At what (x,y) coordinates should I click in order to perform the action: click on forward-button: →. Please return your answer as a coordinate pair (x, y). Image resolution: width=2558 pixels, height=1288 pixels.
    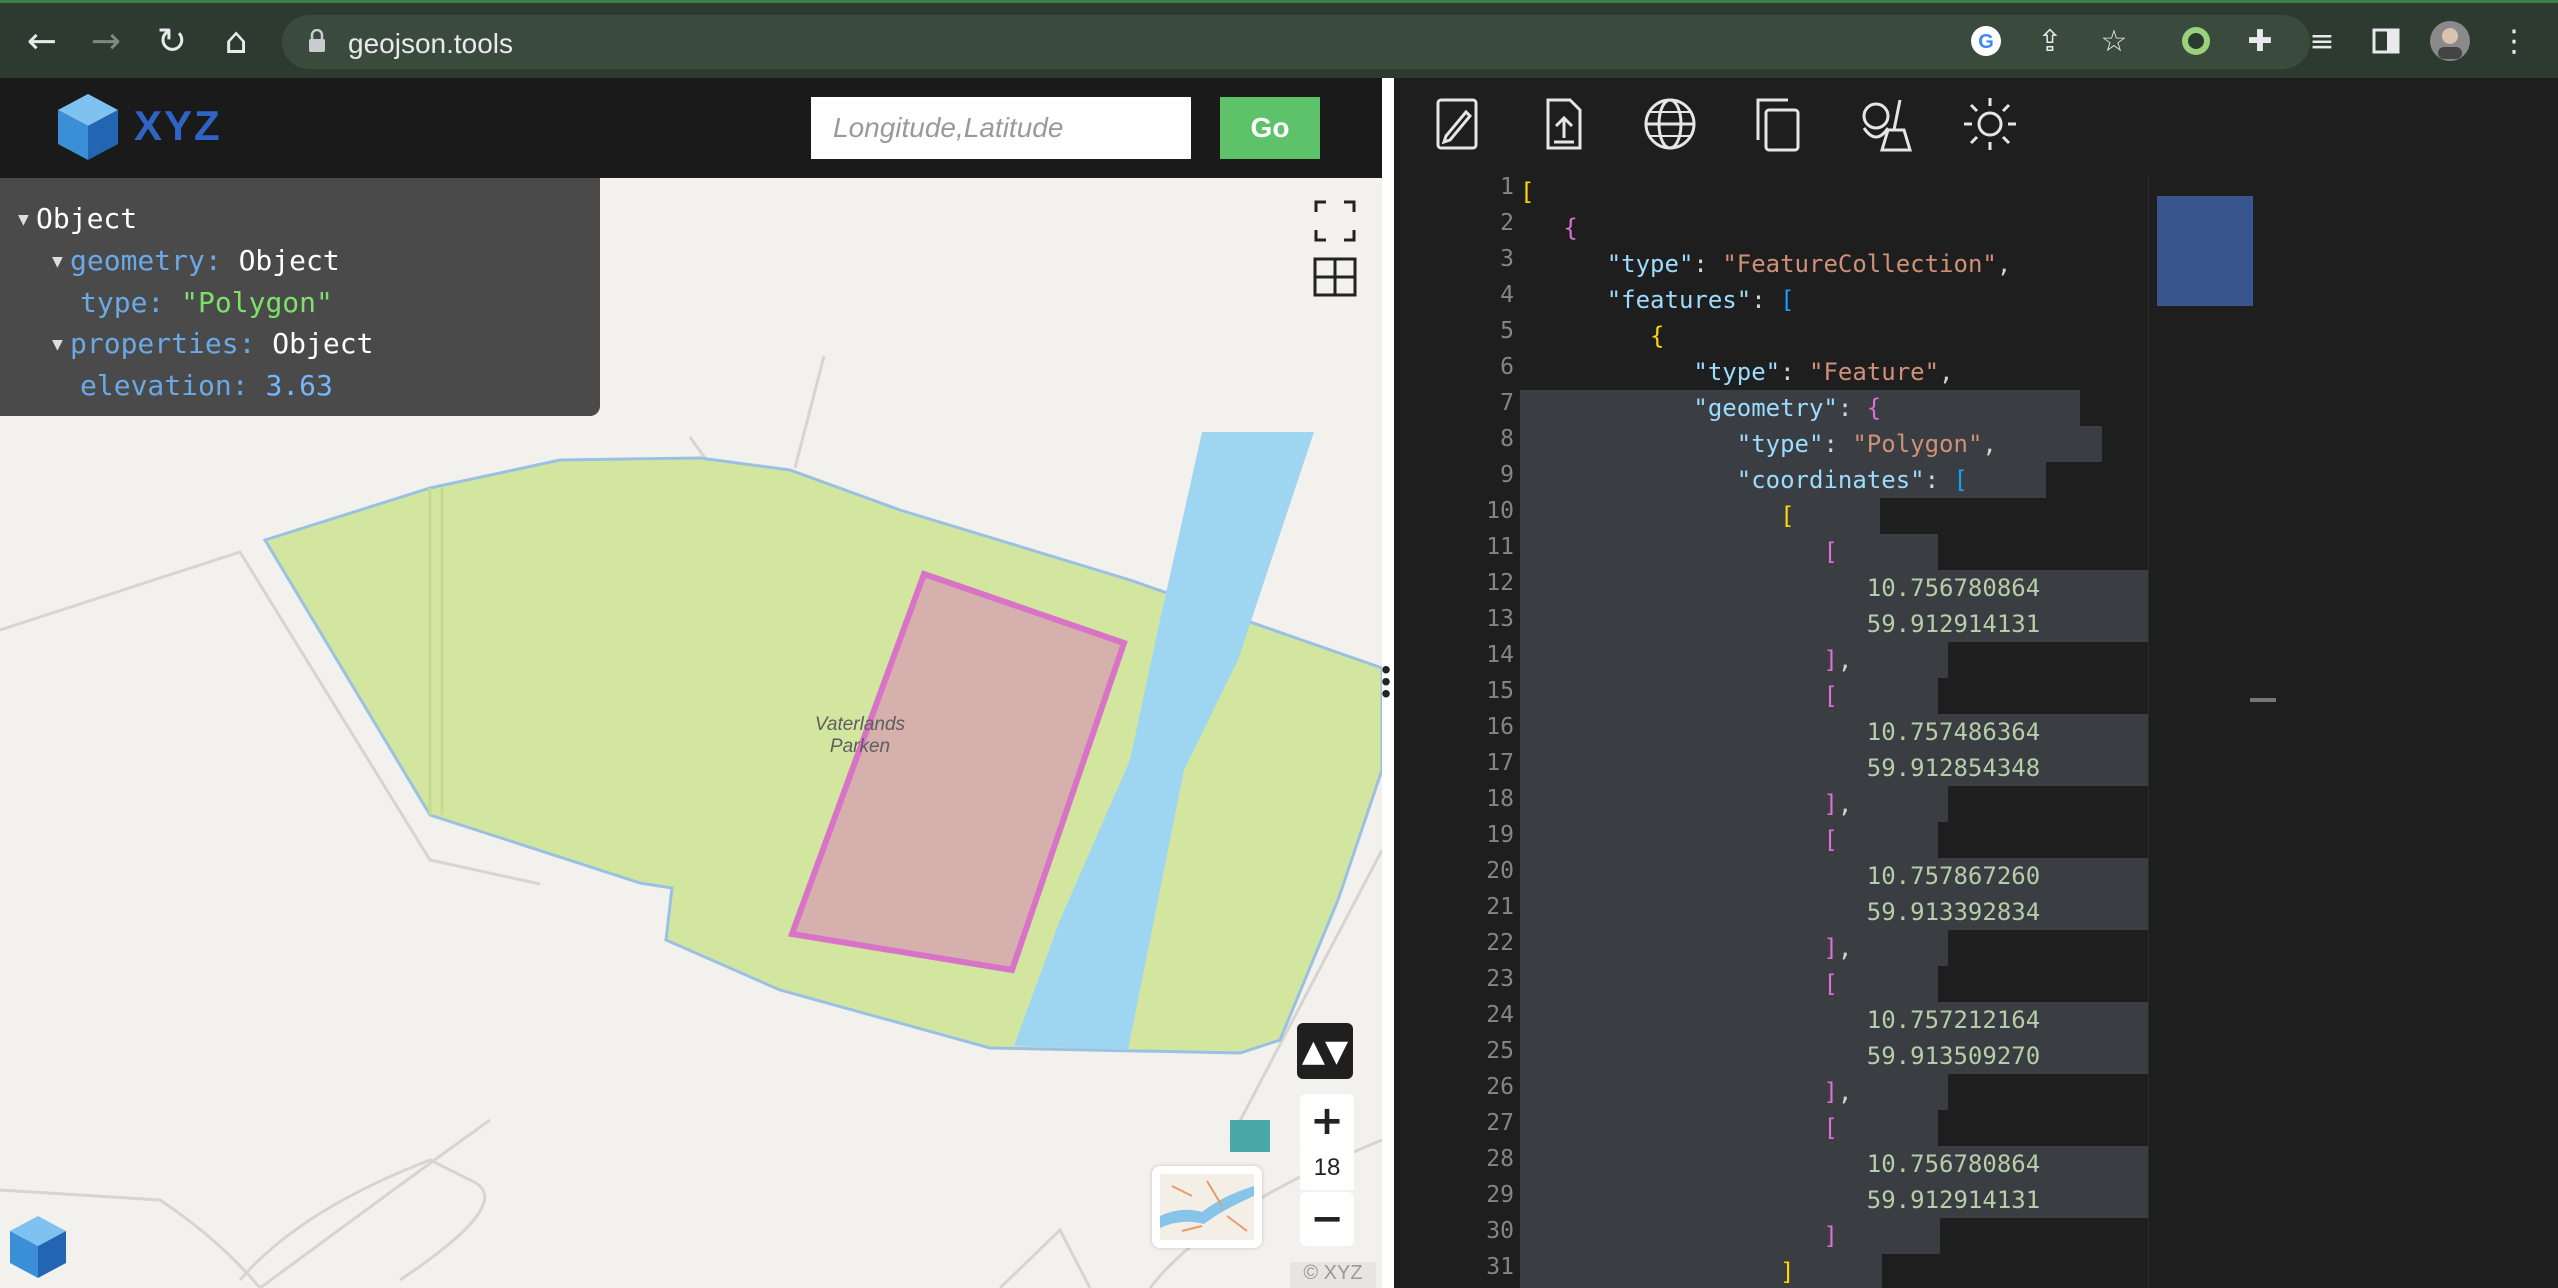
    Looking at the image, I should click on (106, 41).